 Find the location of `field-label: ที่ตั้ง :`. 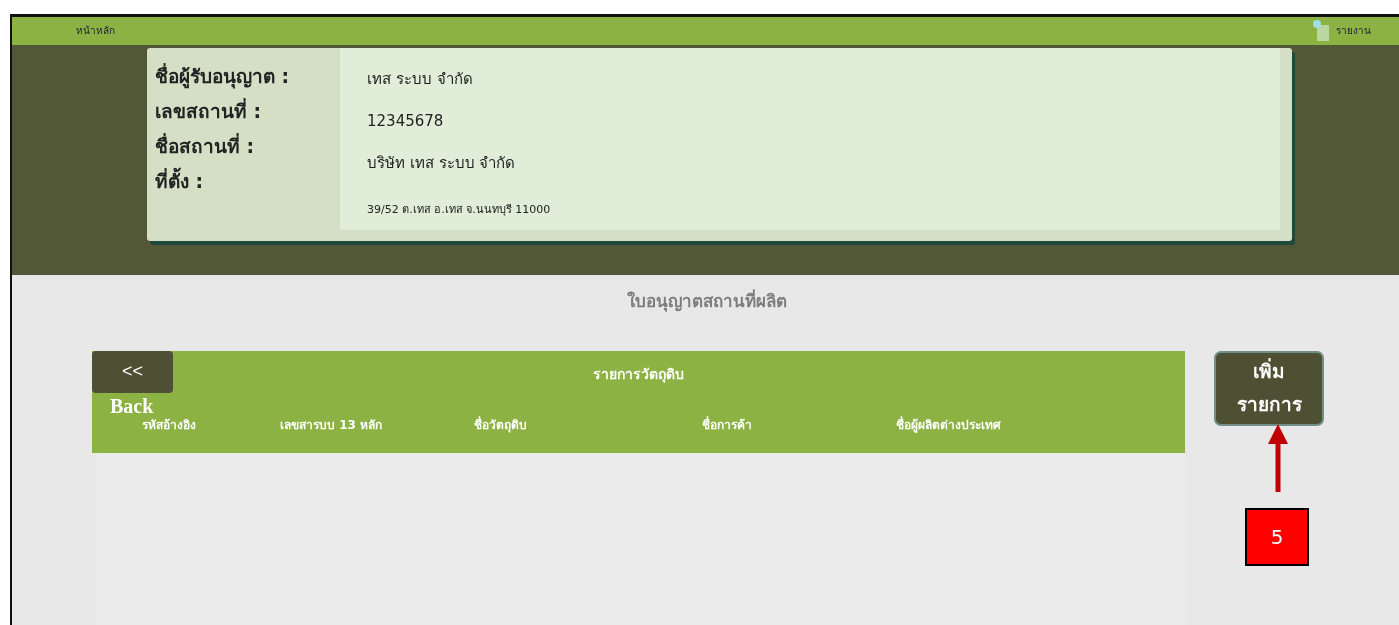

field-label: ที่ตั้ง : is located at coordinates (180, 180).